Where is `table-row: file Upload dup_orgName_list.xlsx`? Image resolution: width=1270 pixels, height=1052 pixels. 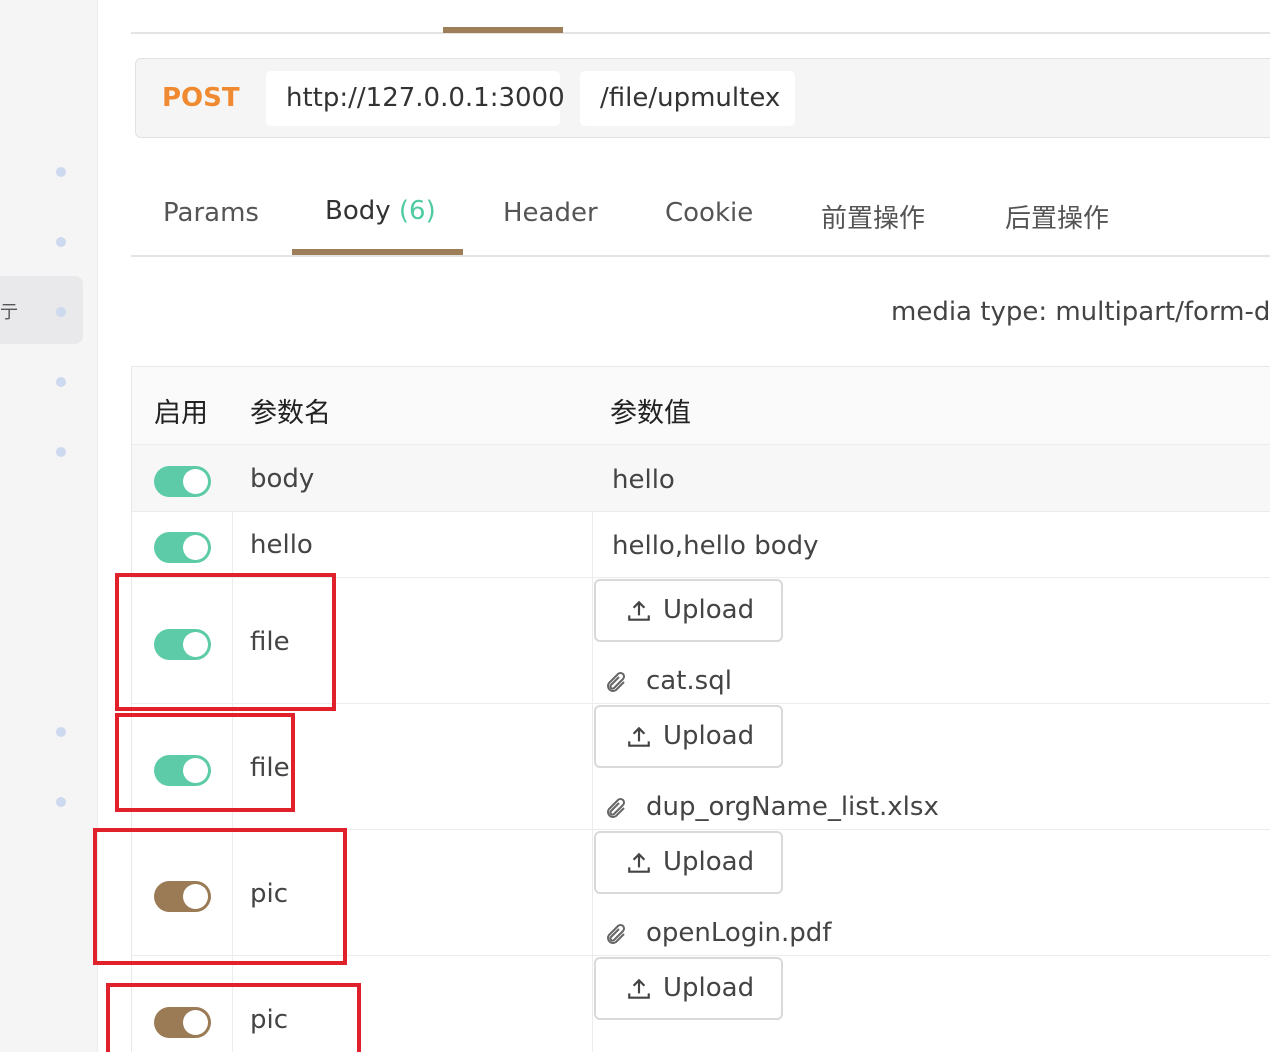
table-row: file Upload dup_orgName_list.xlsx is located at coordinates (701, 767).